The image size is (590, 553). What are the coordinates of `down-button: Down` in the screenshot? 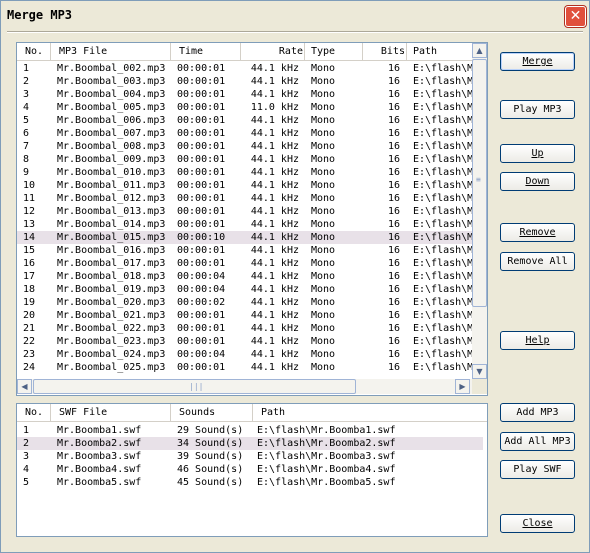 It's located at (537, 181).